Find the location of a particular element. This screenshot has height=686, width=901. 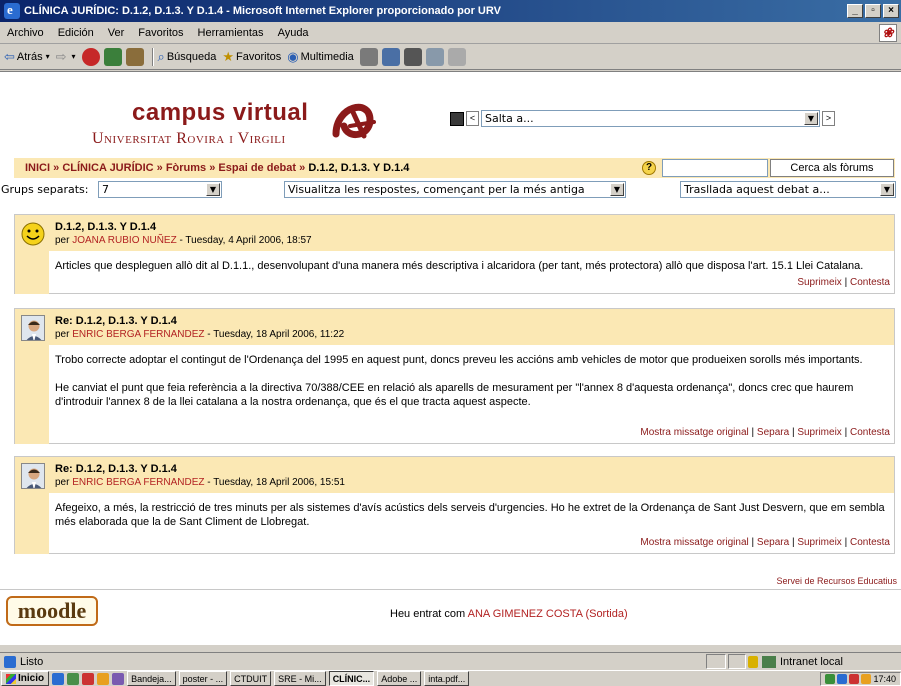

menu-favoritos: Favoritos is located at coordinates (160, 33).